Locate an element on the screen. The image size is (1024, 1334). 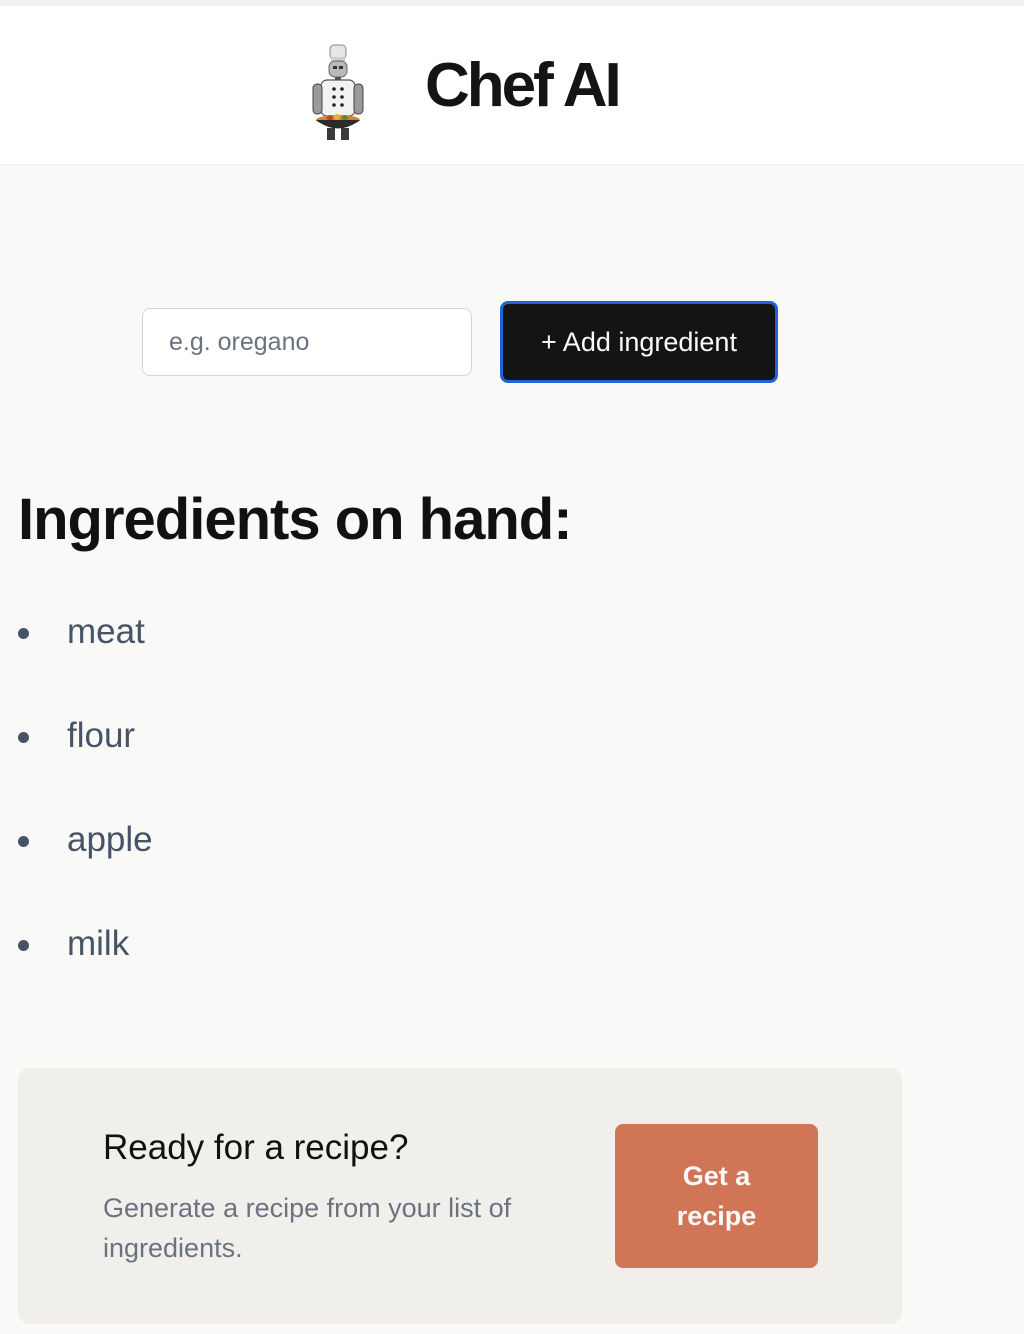
ingredients-heading: Ingredients on hand: is located at coordinates (295, 519).